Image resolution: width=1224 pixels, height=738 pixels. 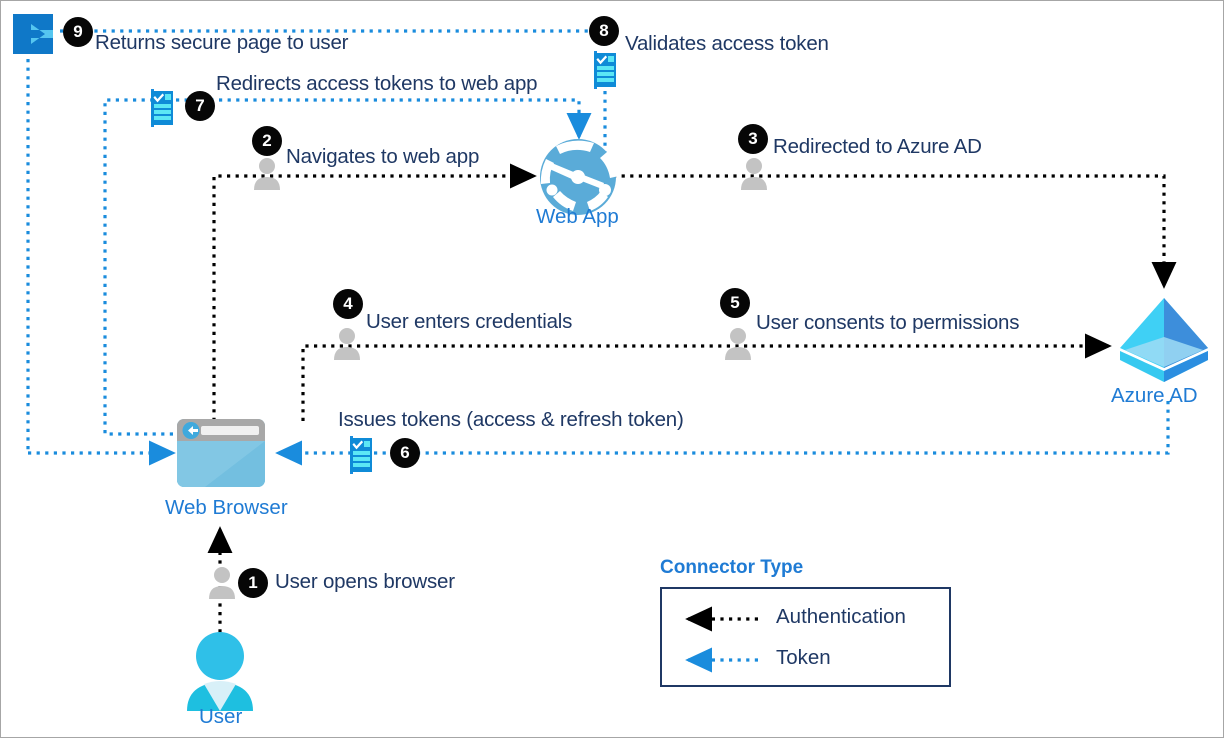 What do you see at coordinates (727, 43) in the screenshot?
I see `step-label-8: Validates access token` at bounding box center [727, 43].